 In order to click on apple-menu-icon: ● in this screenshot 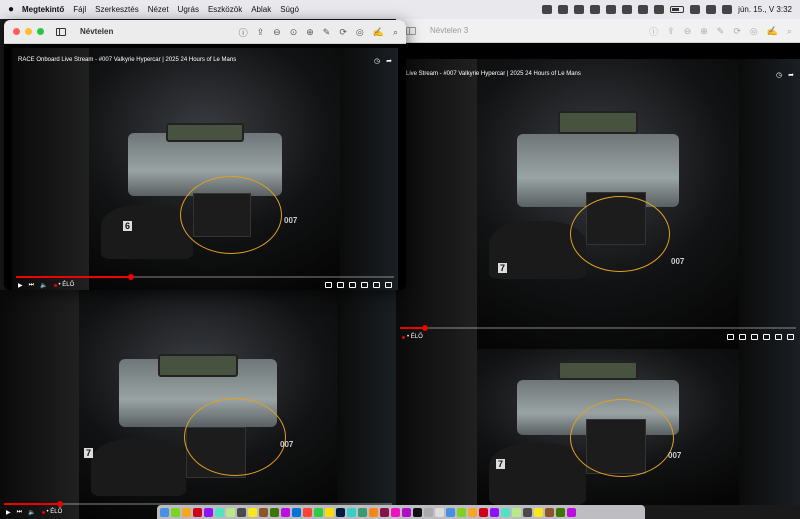, I will do `click(11, 9)`.